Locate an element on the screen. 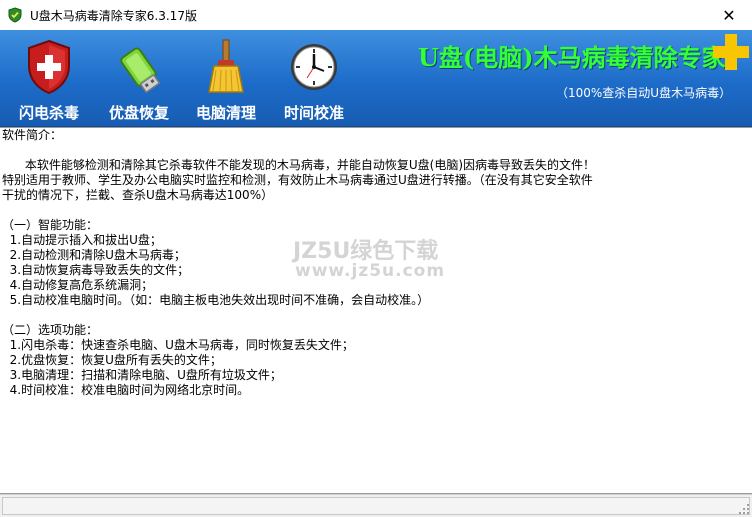 The height and width of the screenshot is (517, 752). status-text is located at coordinates (376, 506).